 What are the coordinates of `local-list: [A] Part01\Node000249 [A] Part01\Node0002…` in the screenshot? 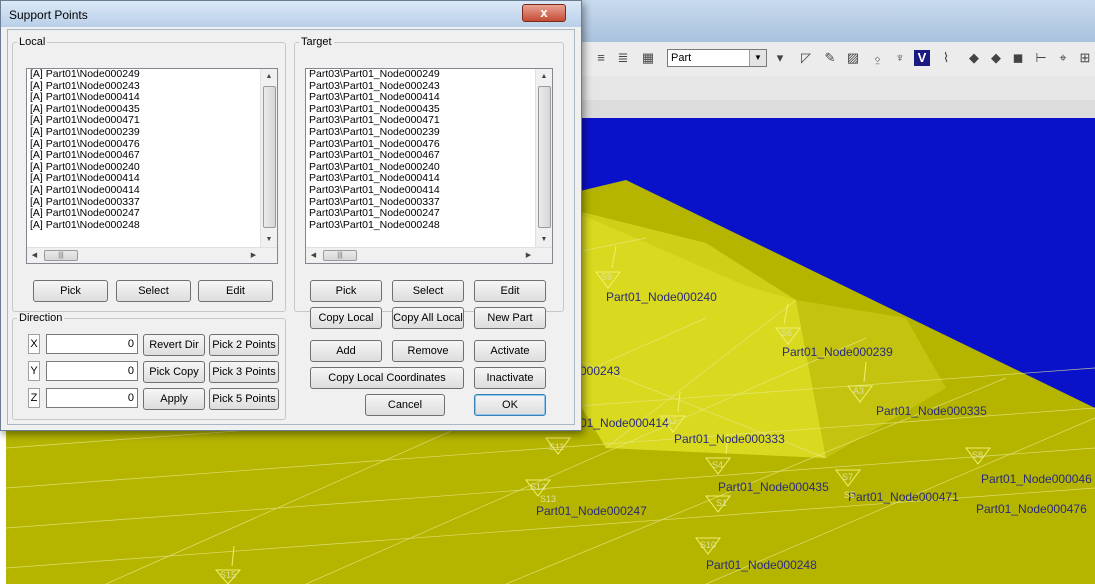 It's located at (152, 166).